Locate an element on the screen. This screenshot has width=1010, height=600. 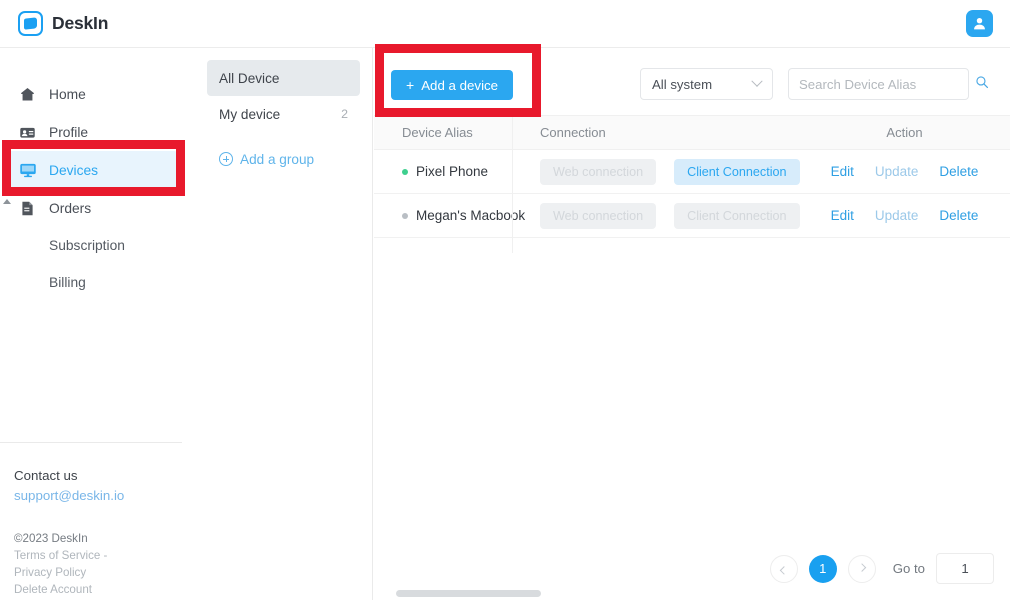
column-header-device-alias: Device Alias is located at coordinates (437, 132).